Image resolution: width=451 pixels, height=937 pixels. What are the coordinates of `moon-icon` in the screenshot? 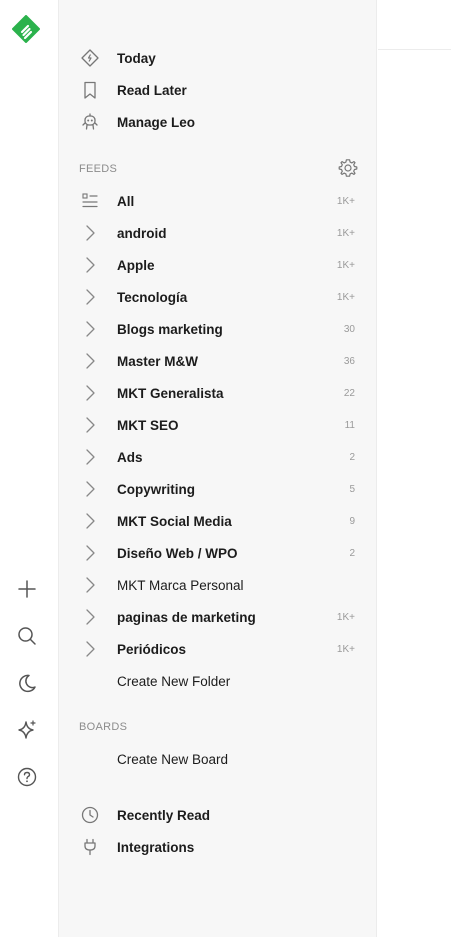 It's located at (27, 683).